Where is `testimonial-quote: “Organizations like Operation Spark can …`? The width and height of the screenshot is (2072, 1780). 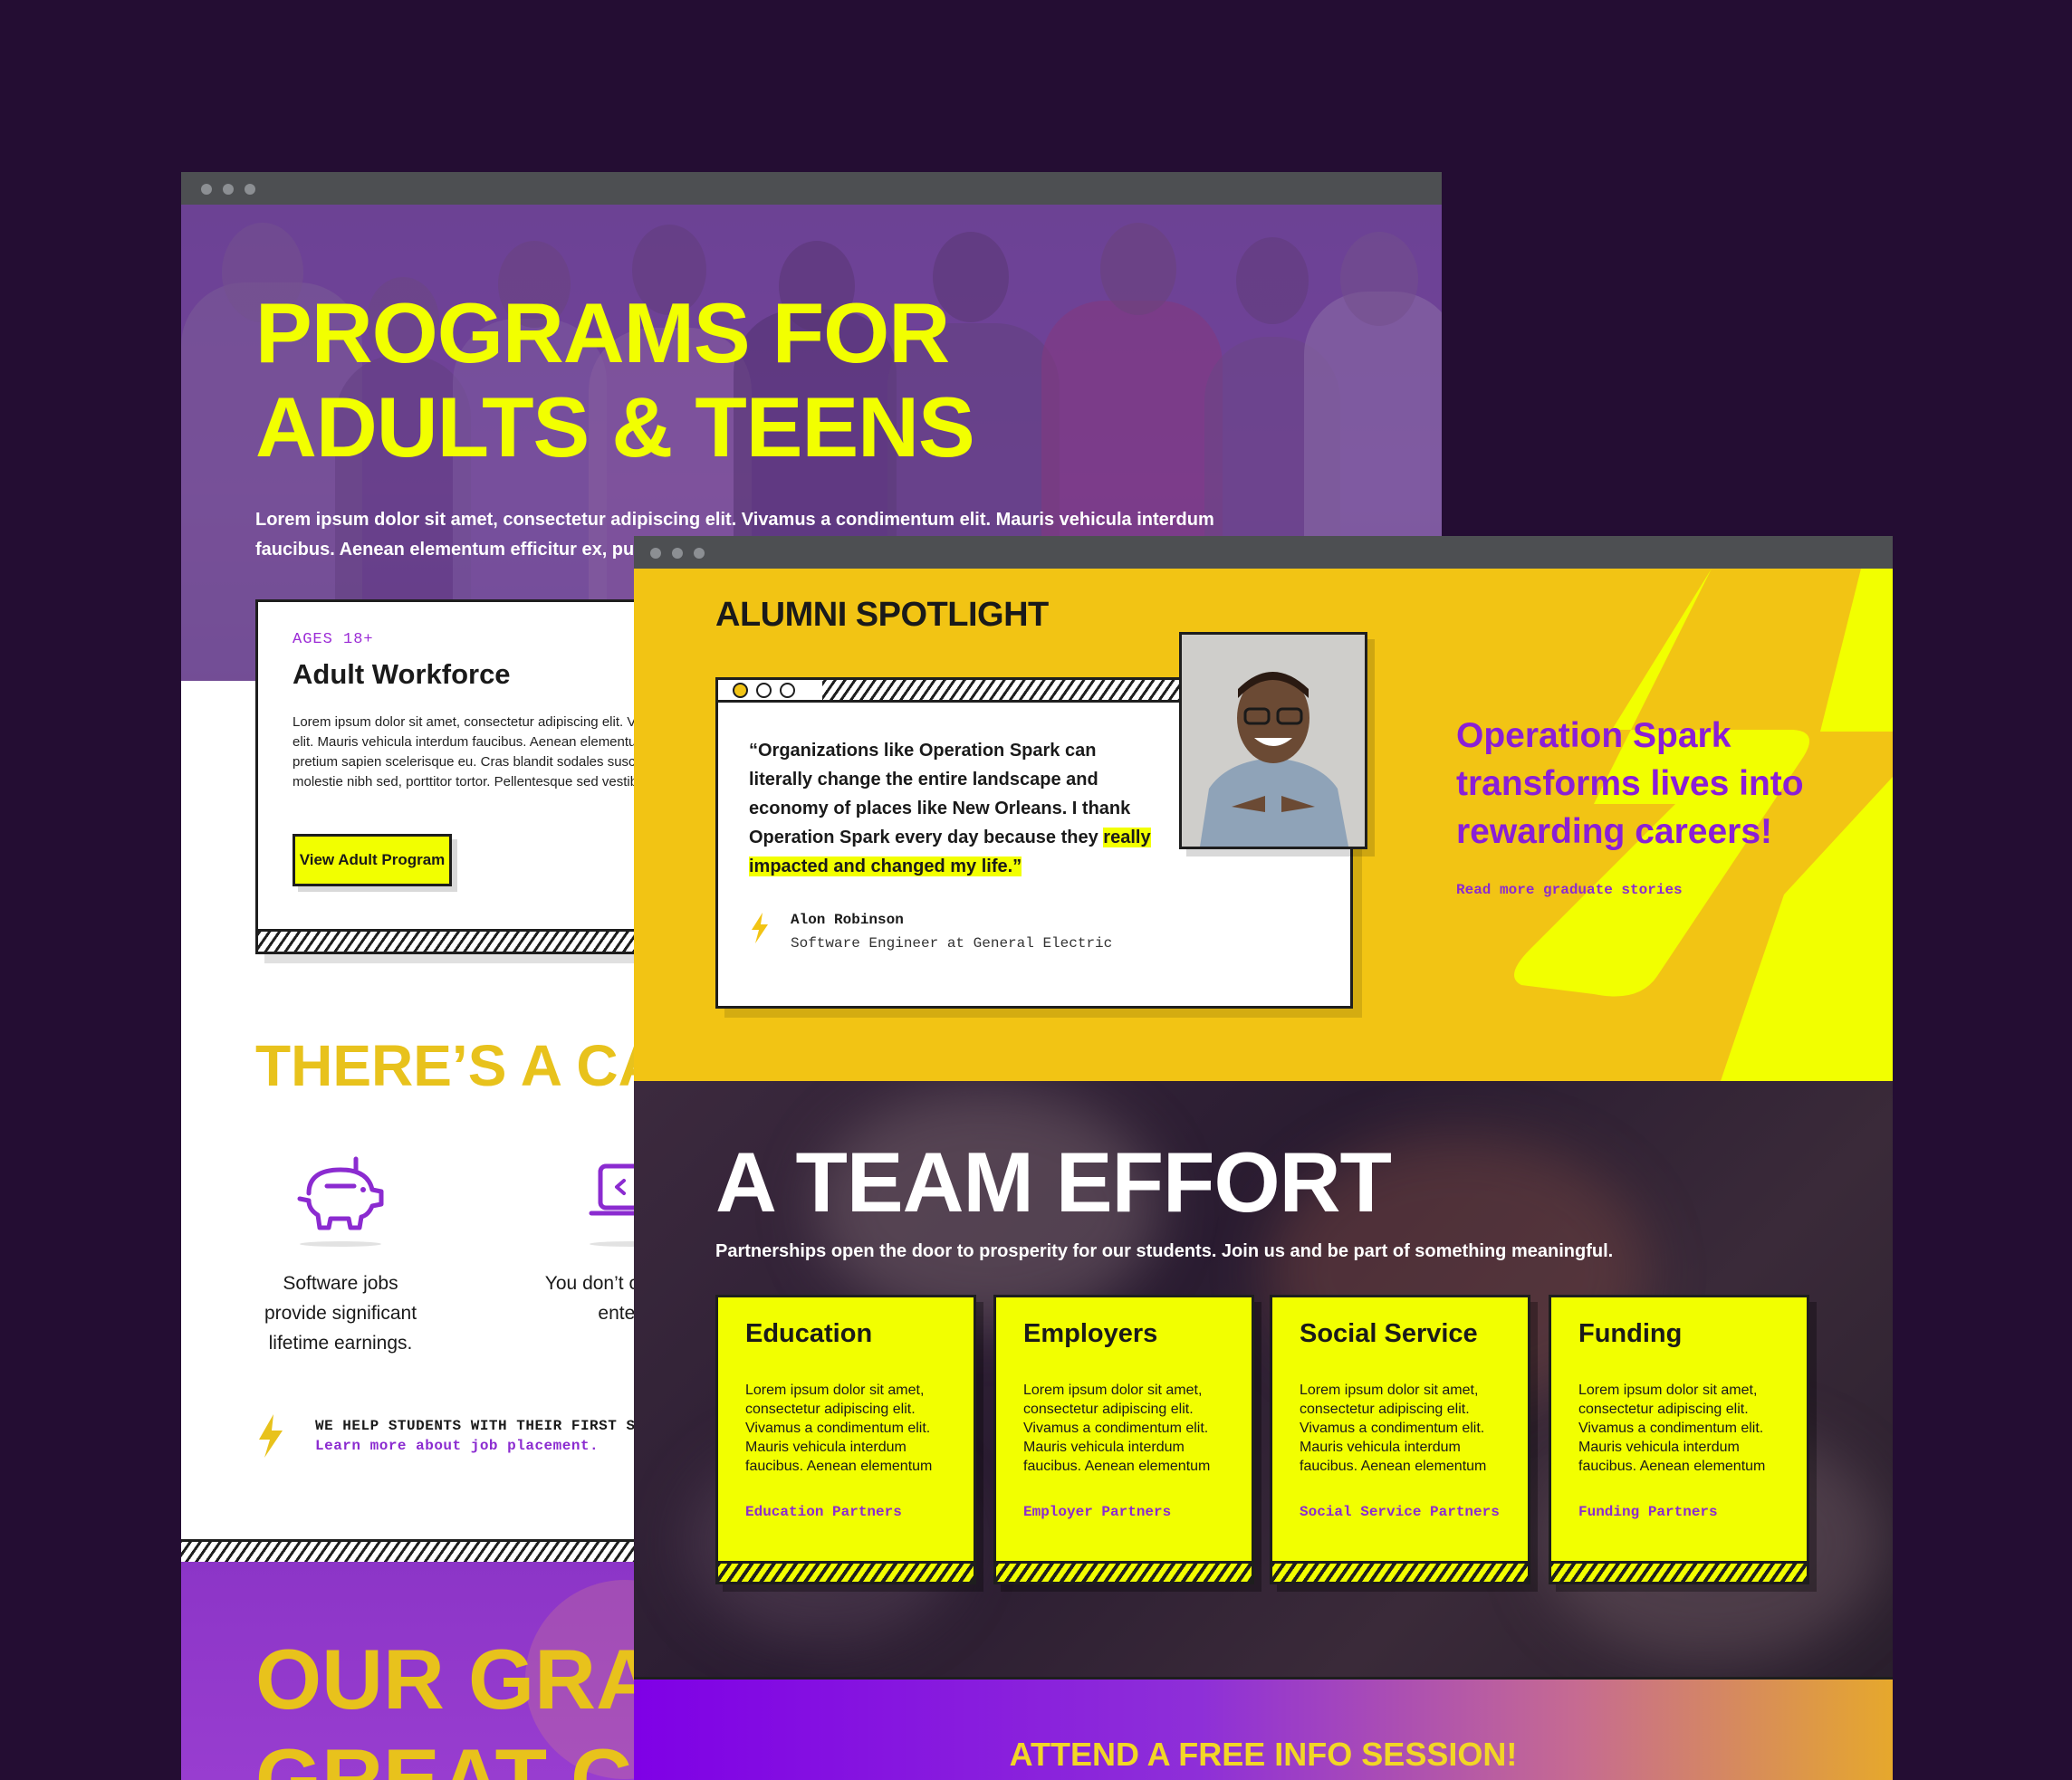
testimonial-quote: “Organizations like Operation Spark can … is located at coordinates (952, 808).